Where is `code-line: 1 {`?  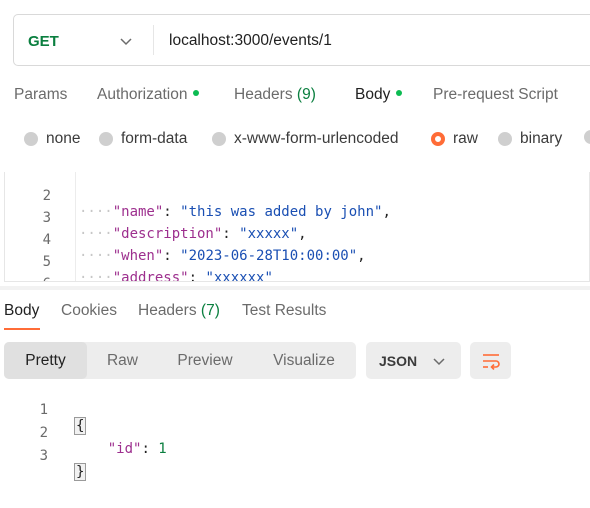 code-line: 1 { is located at coordinates (295, 410).